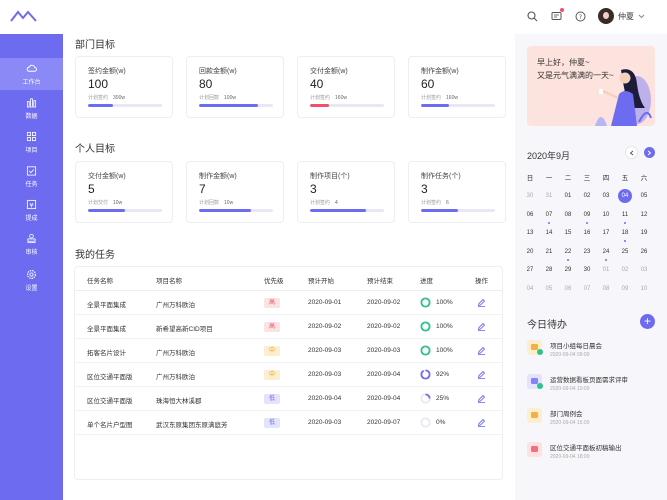  I want to click on chevron-right-icon, so click(649, 152).